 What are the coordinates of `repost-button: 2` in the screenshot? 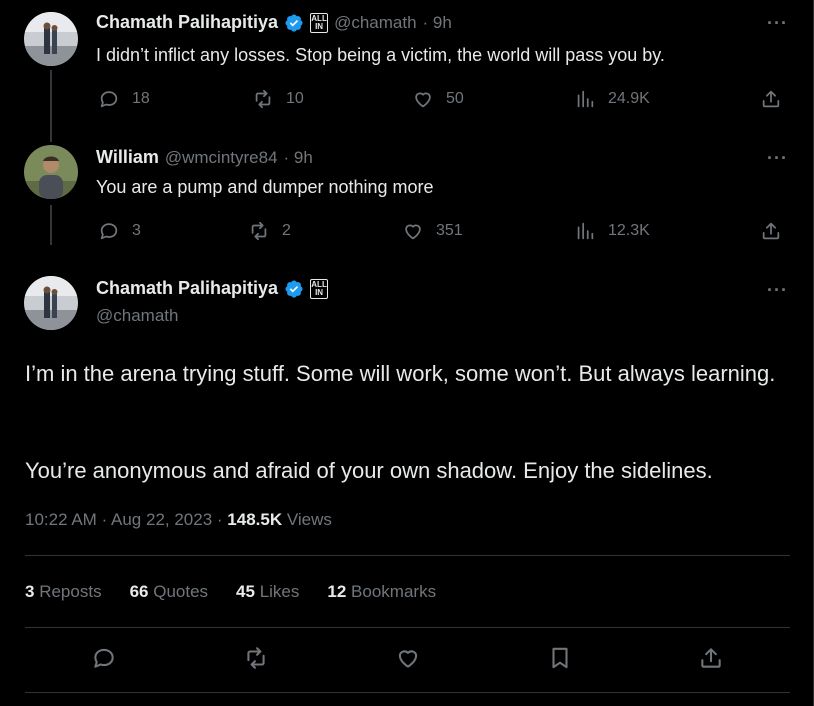 It's located at (269, 231).